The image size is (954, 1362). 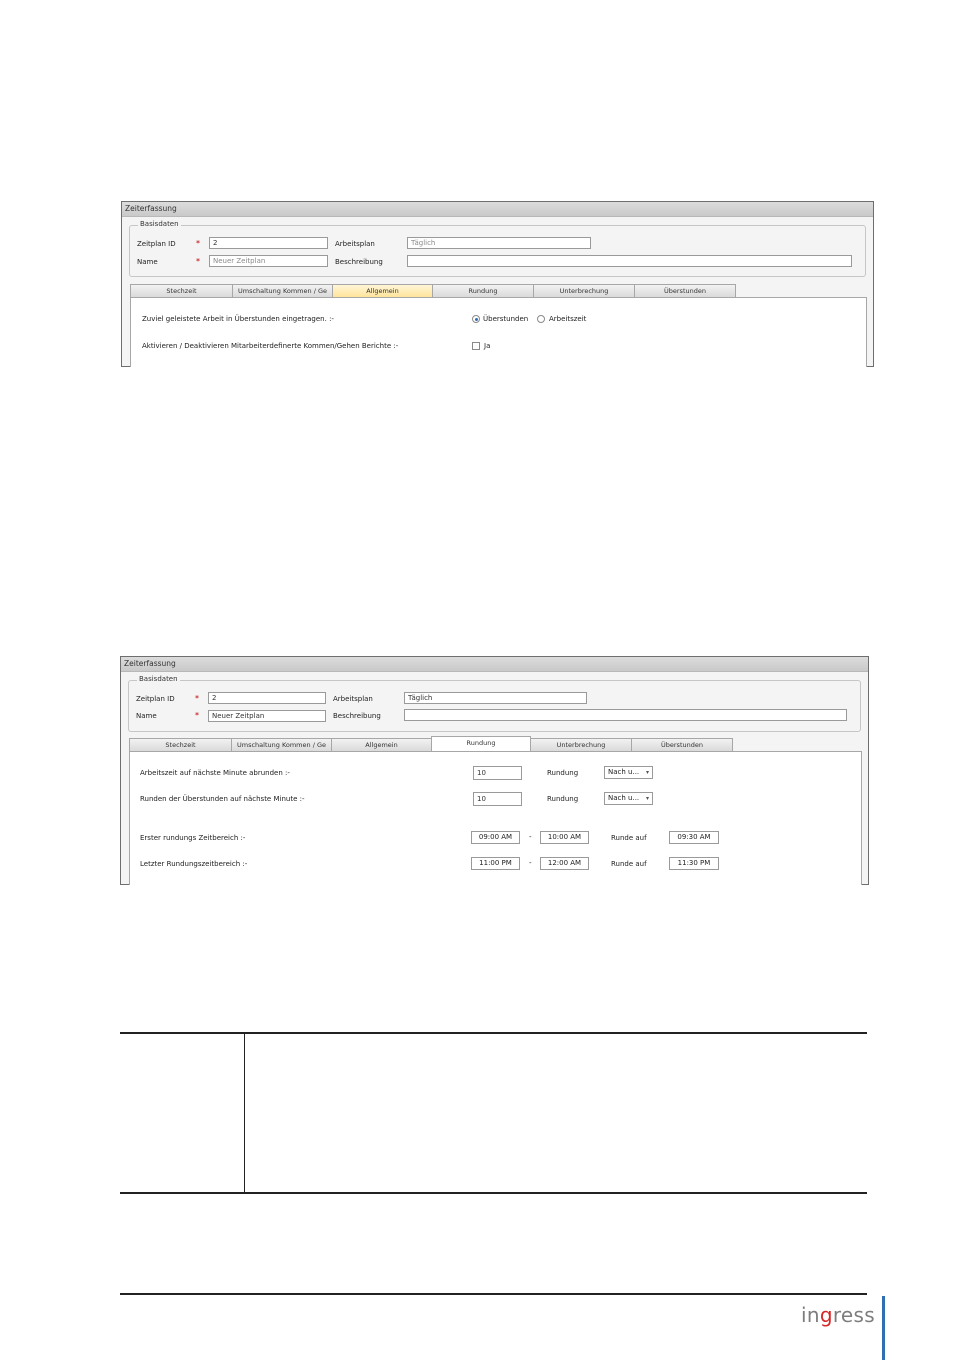 I want to click on logo-text: ress, so click(x=853, y=1315).